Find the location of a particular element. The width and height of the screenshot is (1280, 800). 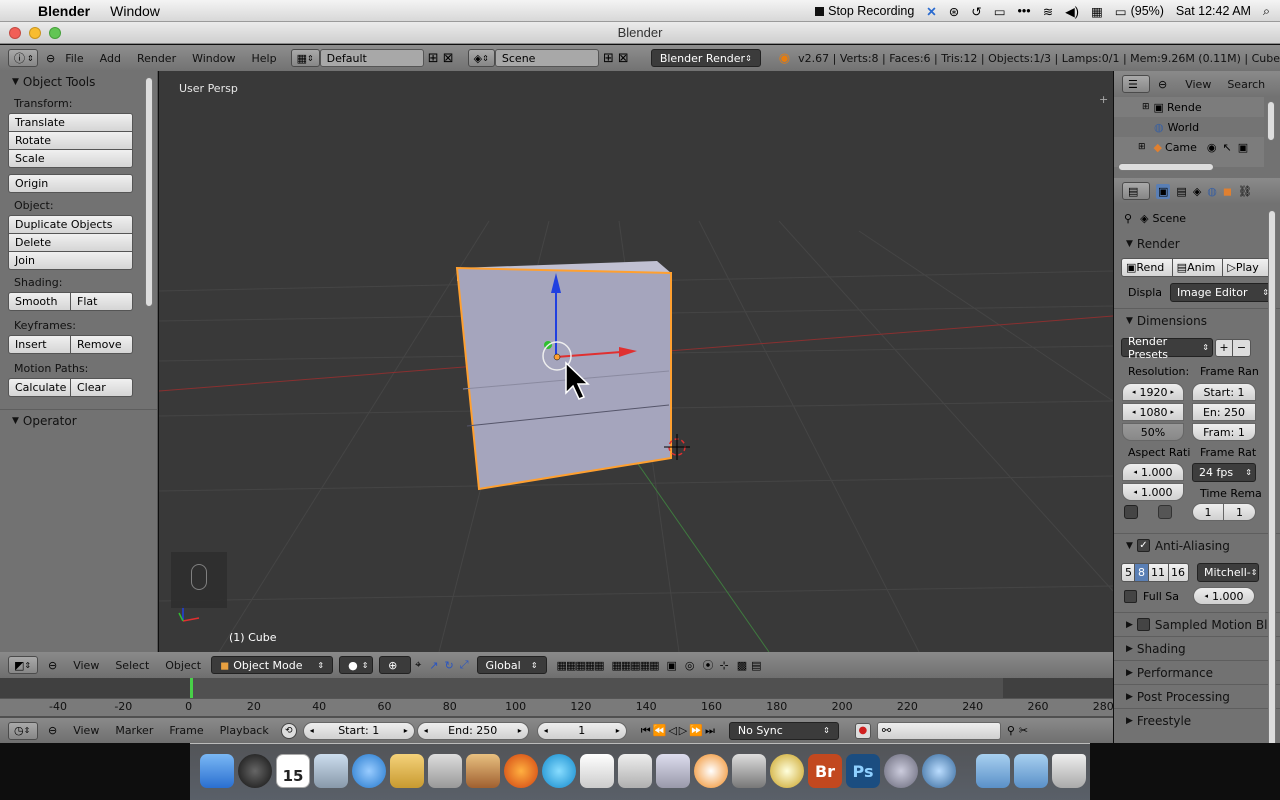

time-machine-icon: ↺ is located at coordinates (976, 11).